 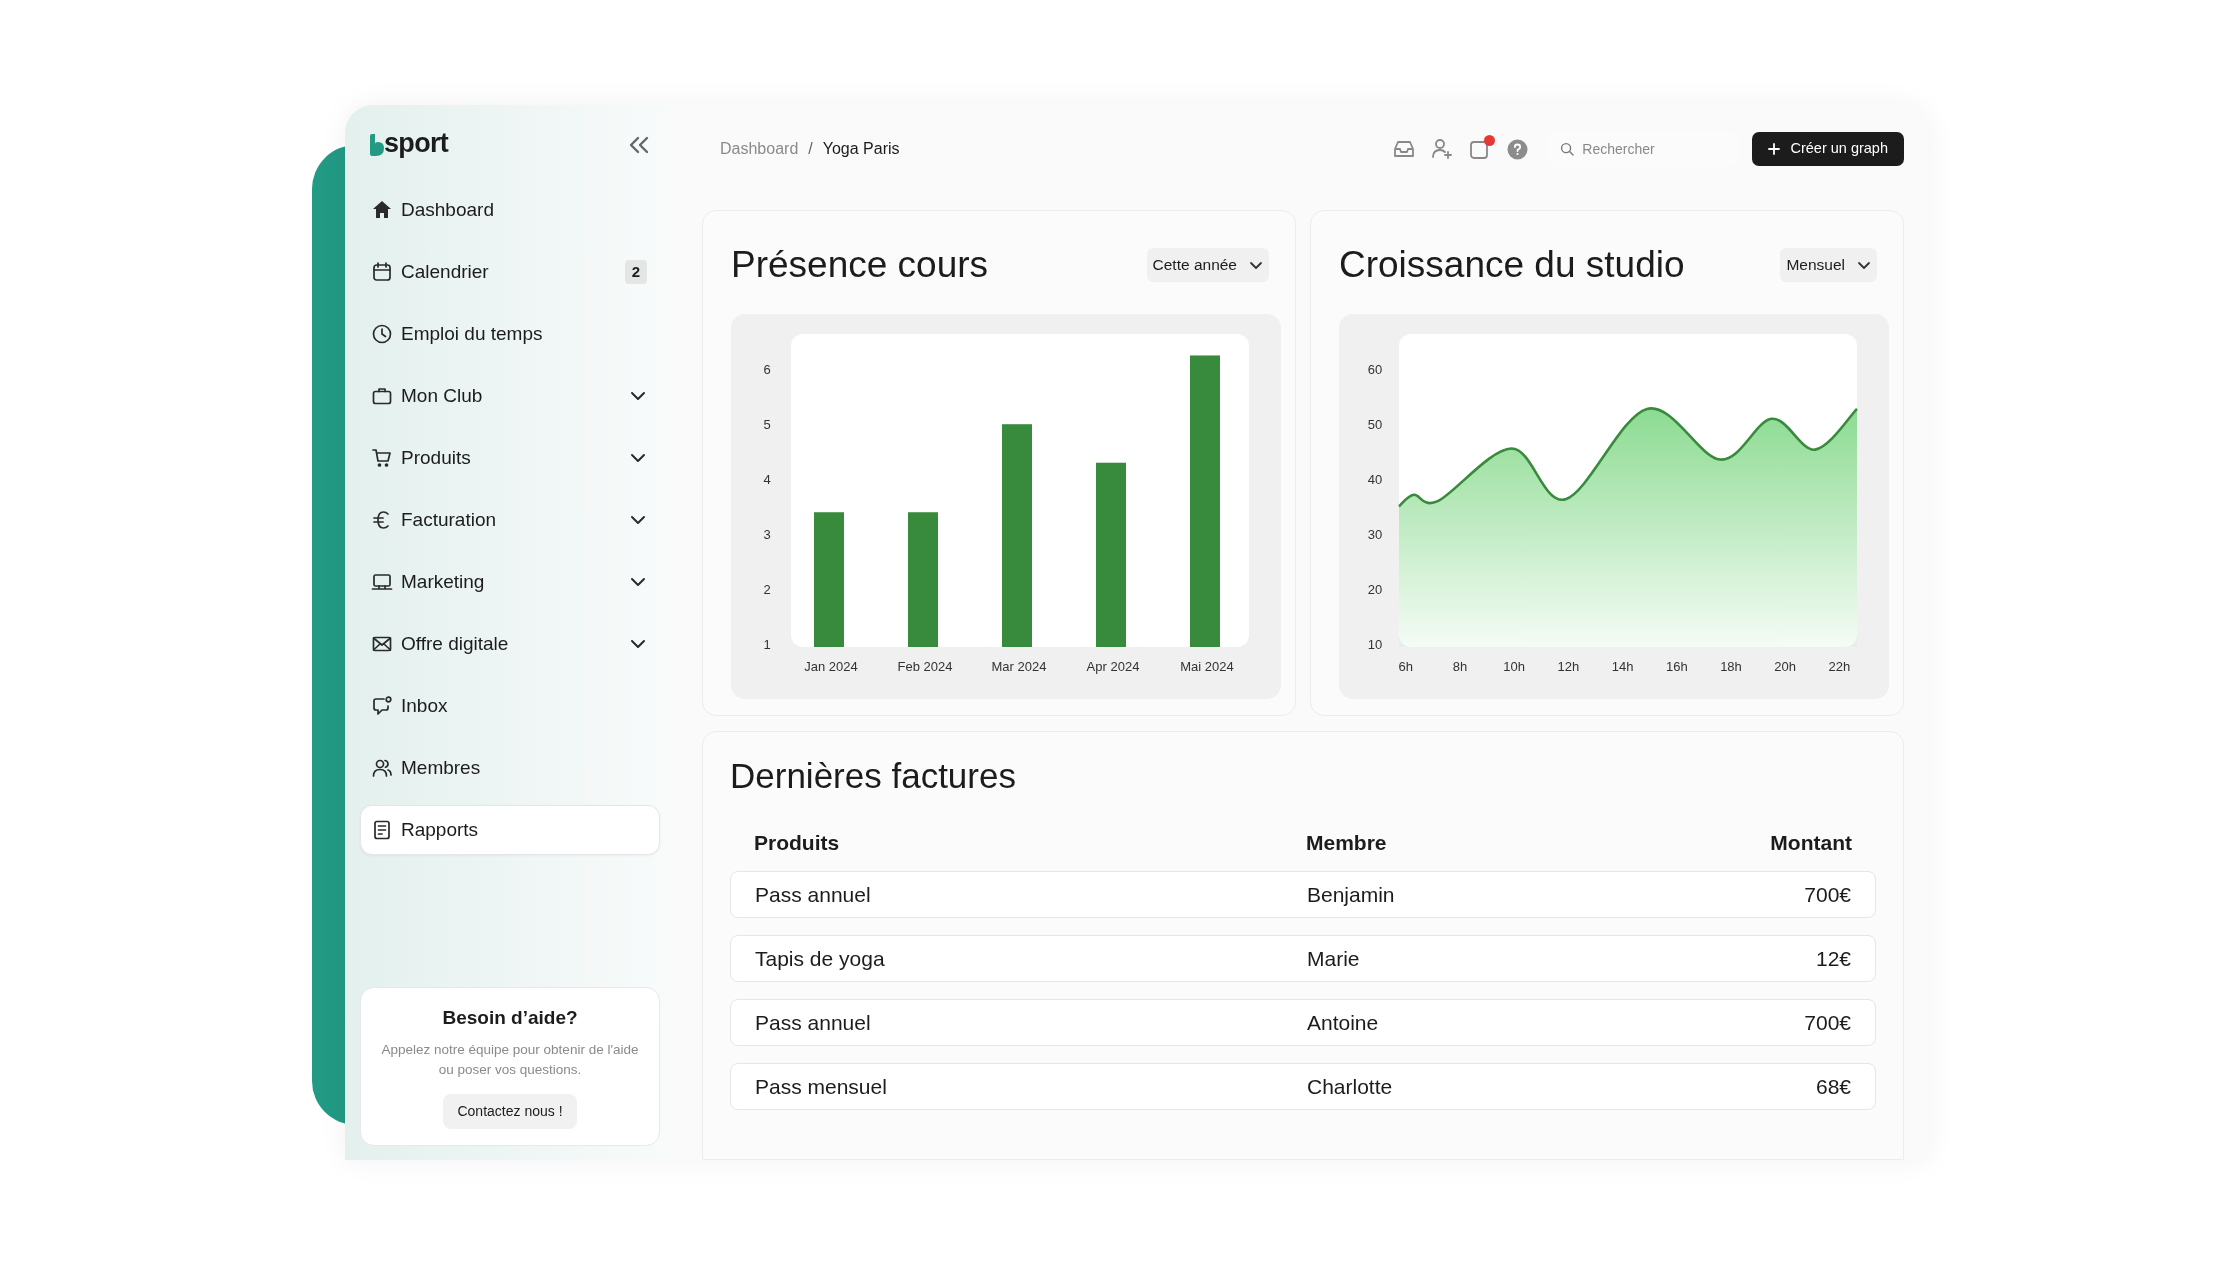 I want to click on invoices-title: Dernières factures, so click(x=873, y=776).